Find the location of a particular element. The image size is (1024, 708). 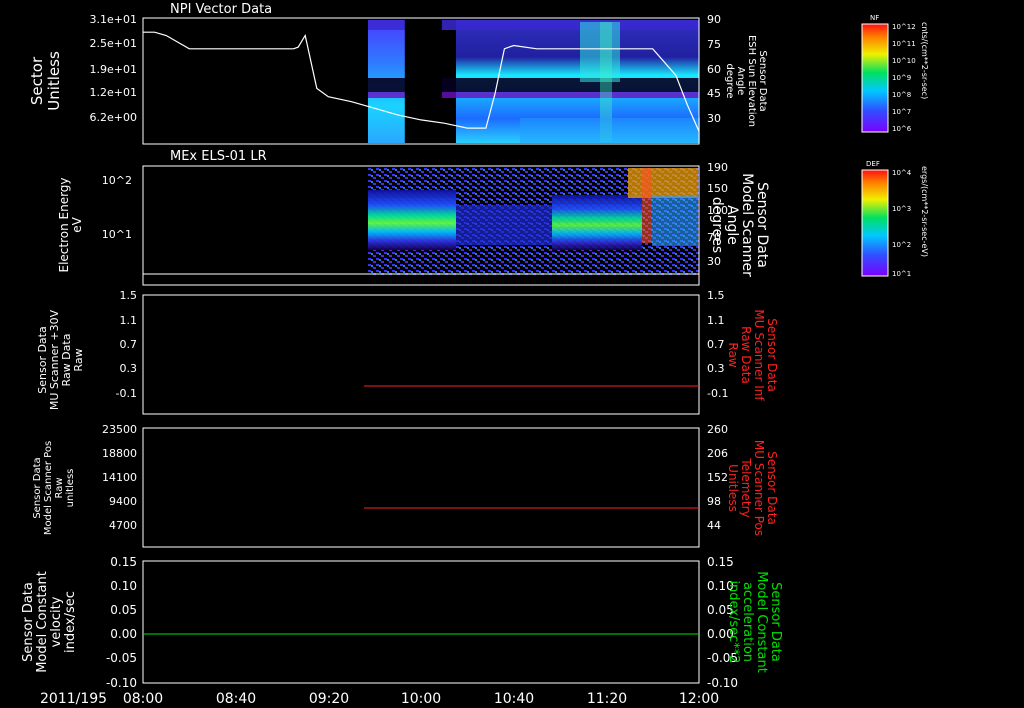

right-ticks: 260 206 152 98 44 is located at coordinates (717, 477).